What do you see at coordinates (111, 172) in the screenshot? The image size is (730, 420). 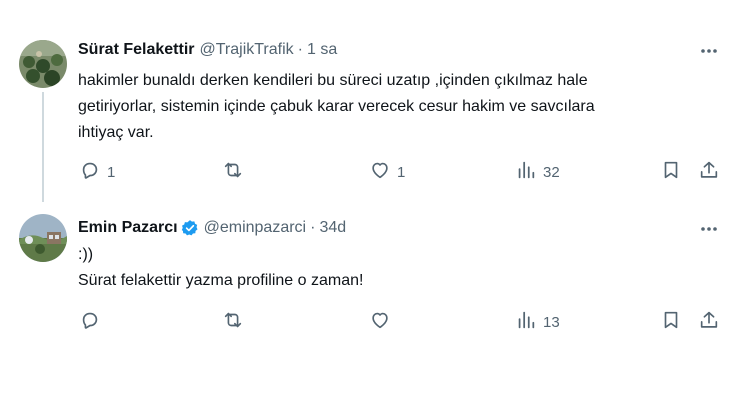 I see `reply-count: 1` at bounding box center [111, 172].